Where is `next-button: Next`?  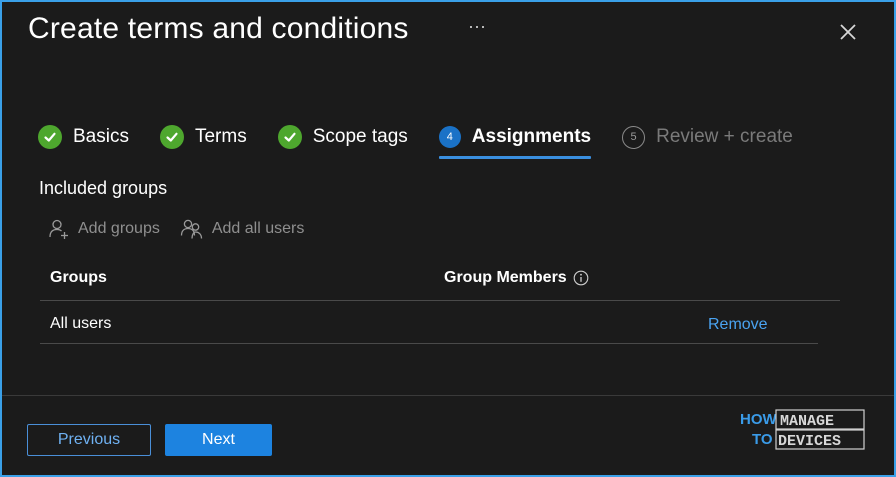
next-button: Next is located at coordinates (218, 440).